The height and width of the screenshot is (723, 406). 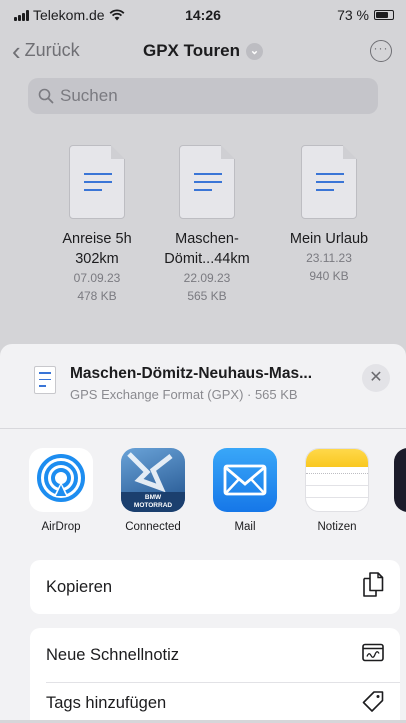 I want to click on share-app-mail: Mail, so click(x=245, y=490).